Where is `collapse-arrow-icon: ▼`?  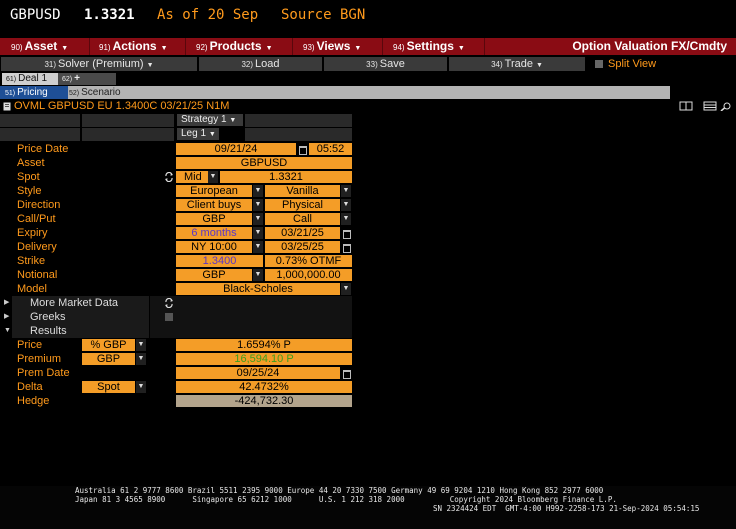 collapse-arrow-icon: ▼ is located at coordinates (7, 331).